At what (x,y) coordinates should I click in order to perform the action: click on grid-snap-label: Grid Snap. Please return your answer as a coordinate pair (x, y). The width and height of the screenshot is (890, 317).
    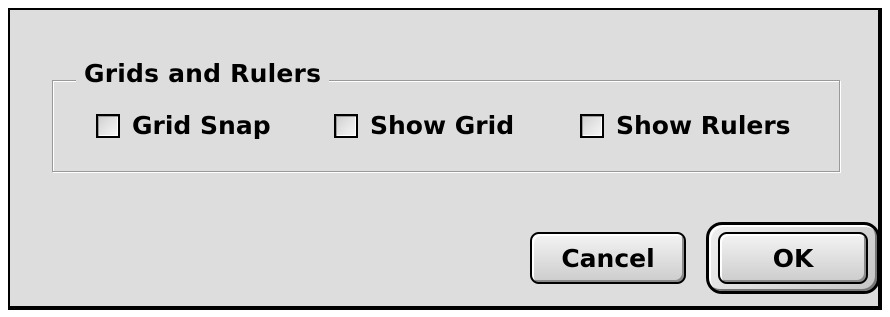
    Looking at the image, I should click on (201, 126).